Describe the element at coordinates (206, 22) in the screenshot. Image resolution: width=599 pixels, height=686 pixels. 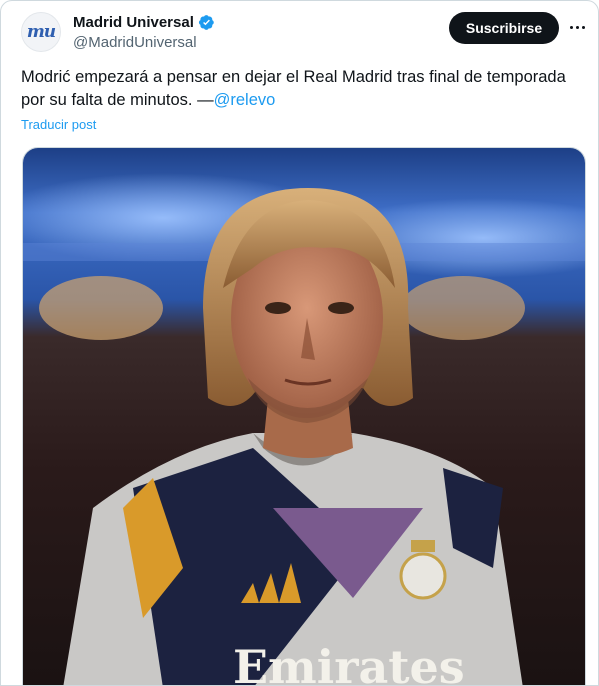
I see `verified-badge-icon` at that location.